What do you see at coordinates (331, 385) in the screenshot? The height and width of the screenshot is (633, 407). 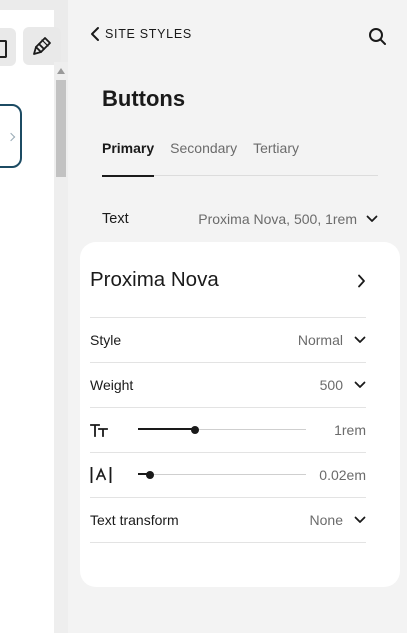 I see `weight-value: 500` at bounding box center [331, 385].